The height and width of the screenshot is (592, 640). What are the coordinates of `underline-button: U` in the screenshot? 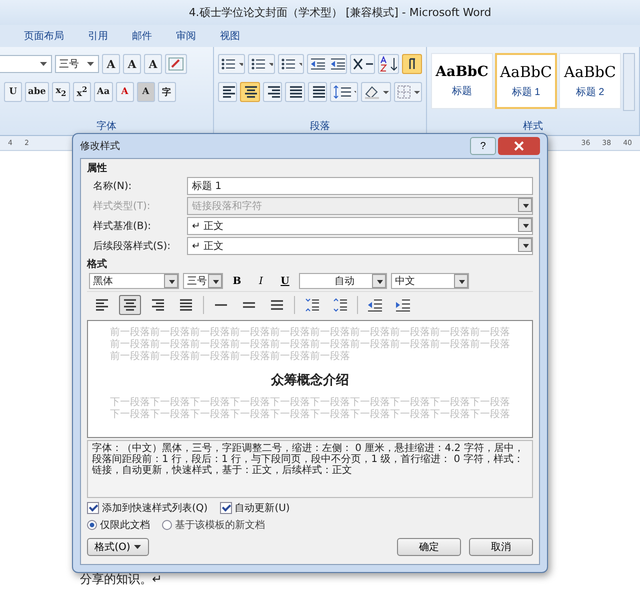 It's located at (285, 281).